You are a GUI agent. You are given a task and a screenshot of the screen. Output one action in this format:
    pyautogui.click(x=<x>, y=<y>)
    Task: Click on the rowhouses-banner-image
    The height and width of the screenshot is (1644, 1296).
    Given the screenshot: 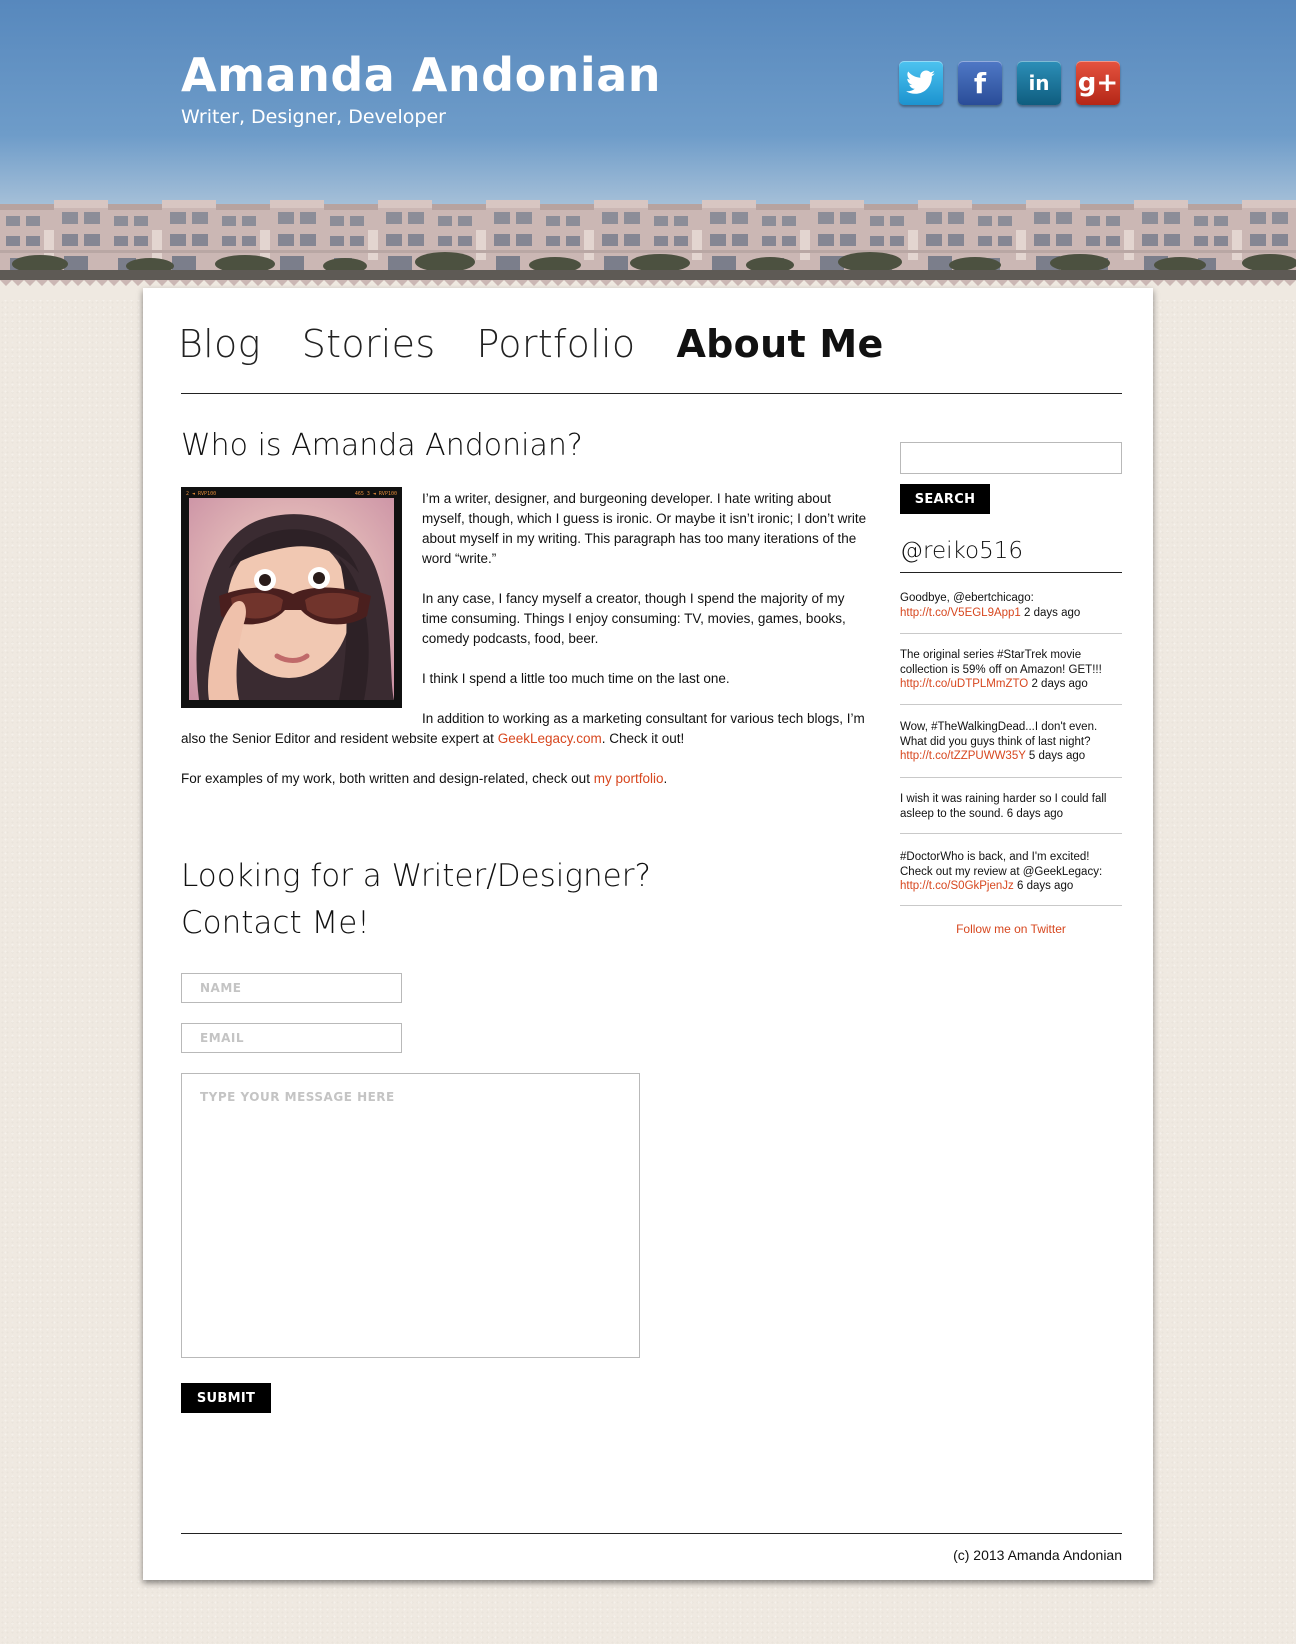 What is the action you would take?
    pyautogui.click(x=648, y=245)
    